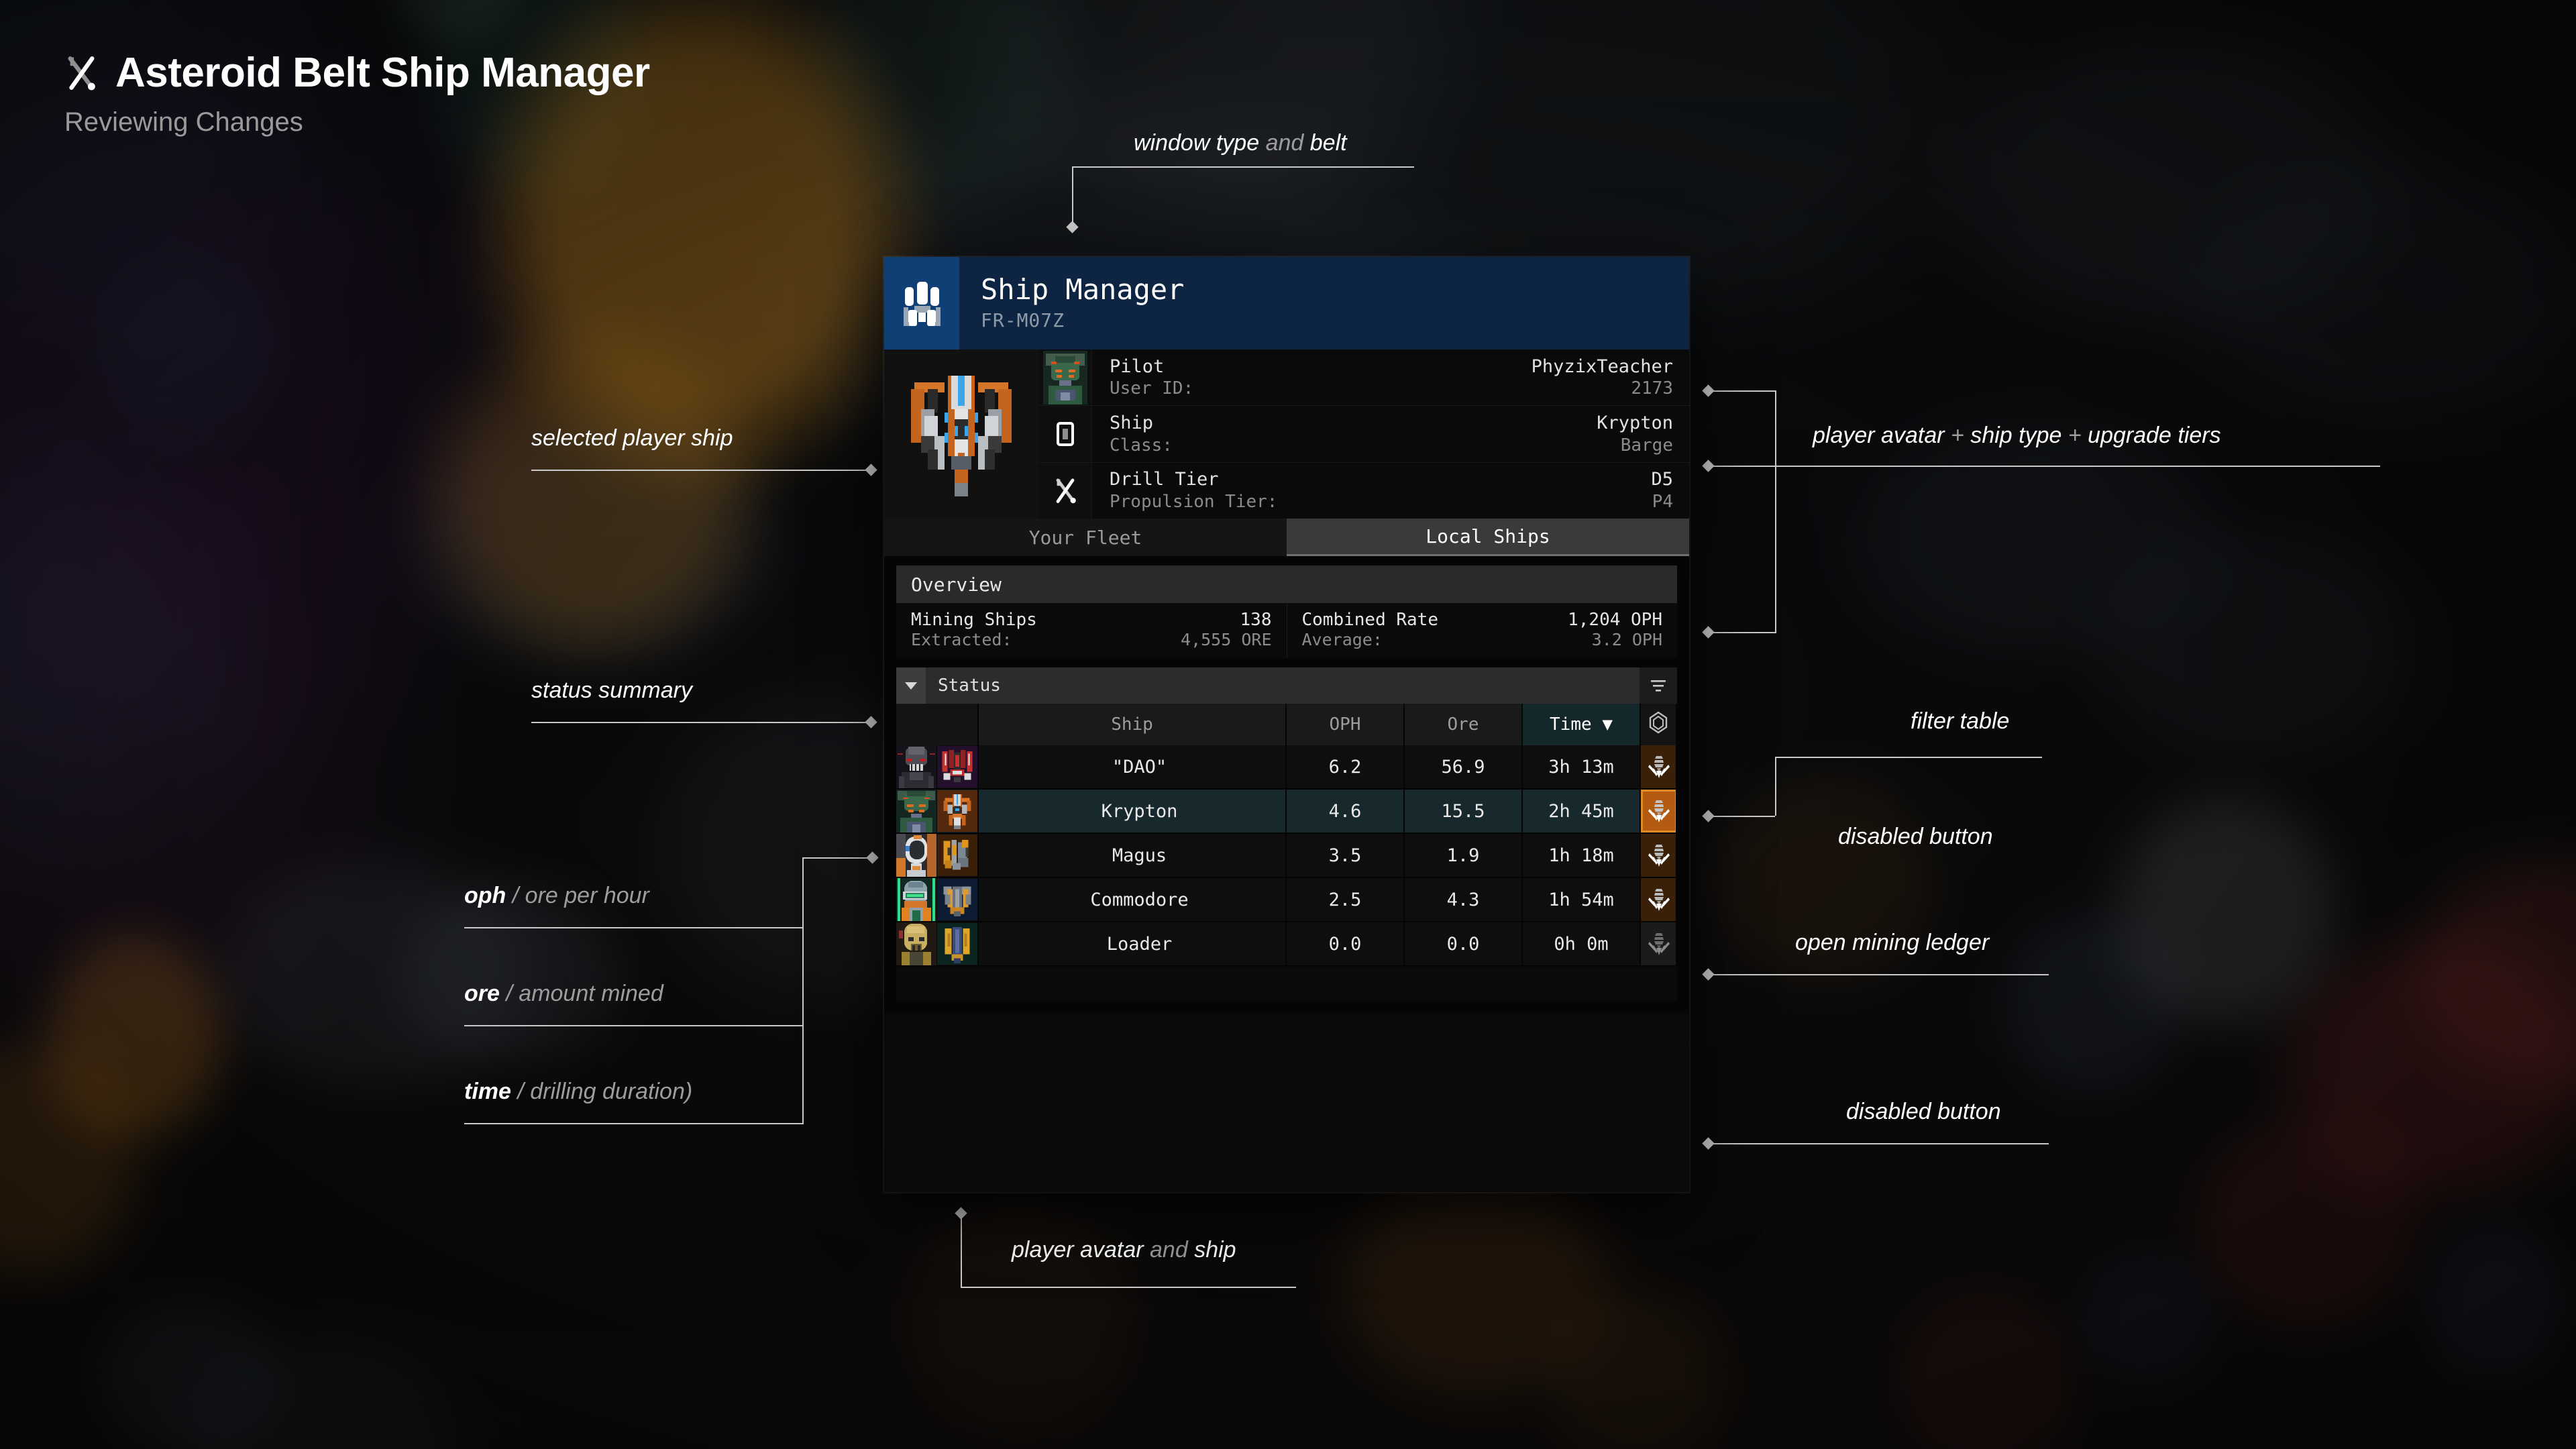 The image size is (2576, 1449). I want to click on chevron-down-icon, so click(911, 686).